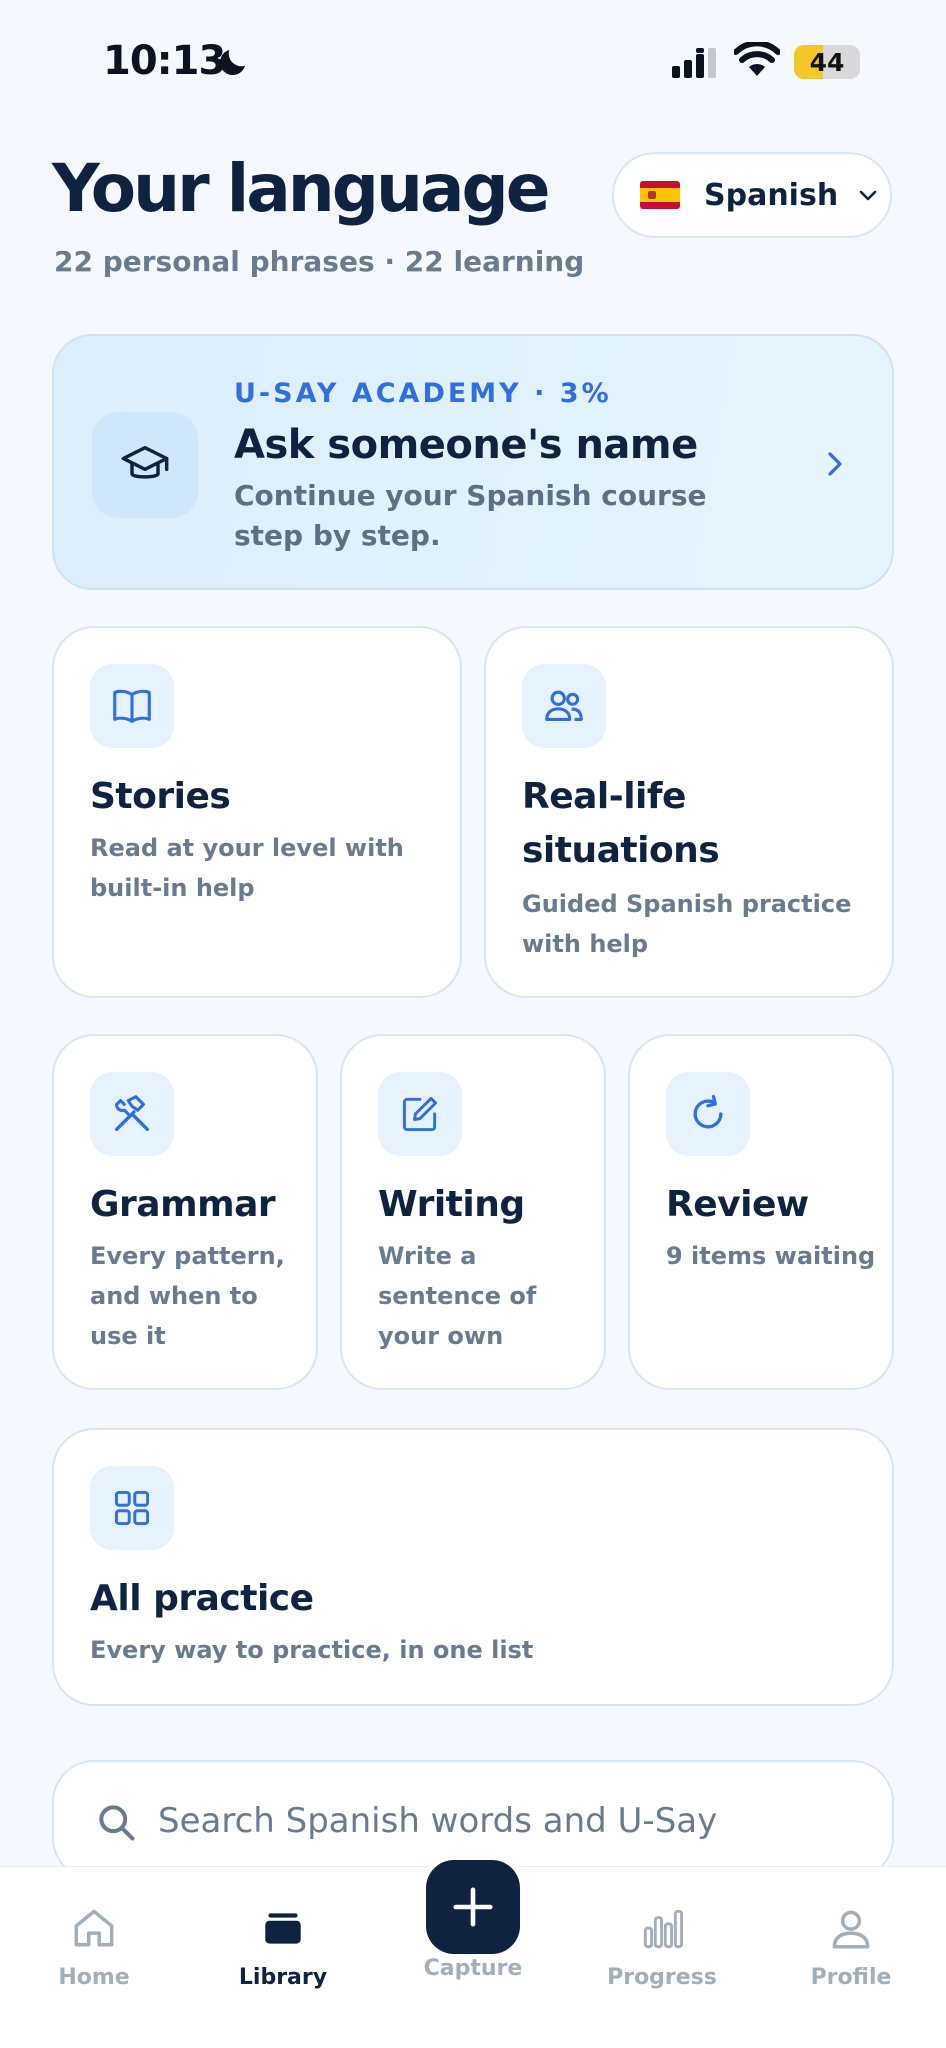 The height and width of the screenshot is (2048, 946). I want to click on tab-profile-label: Profile, so click(851, 1977).